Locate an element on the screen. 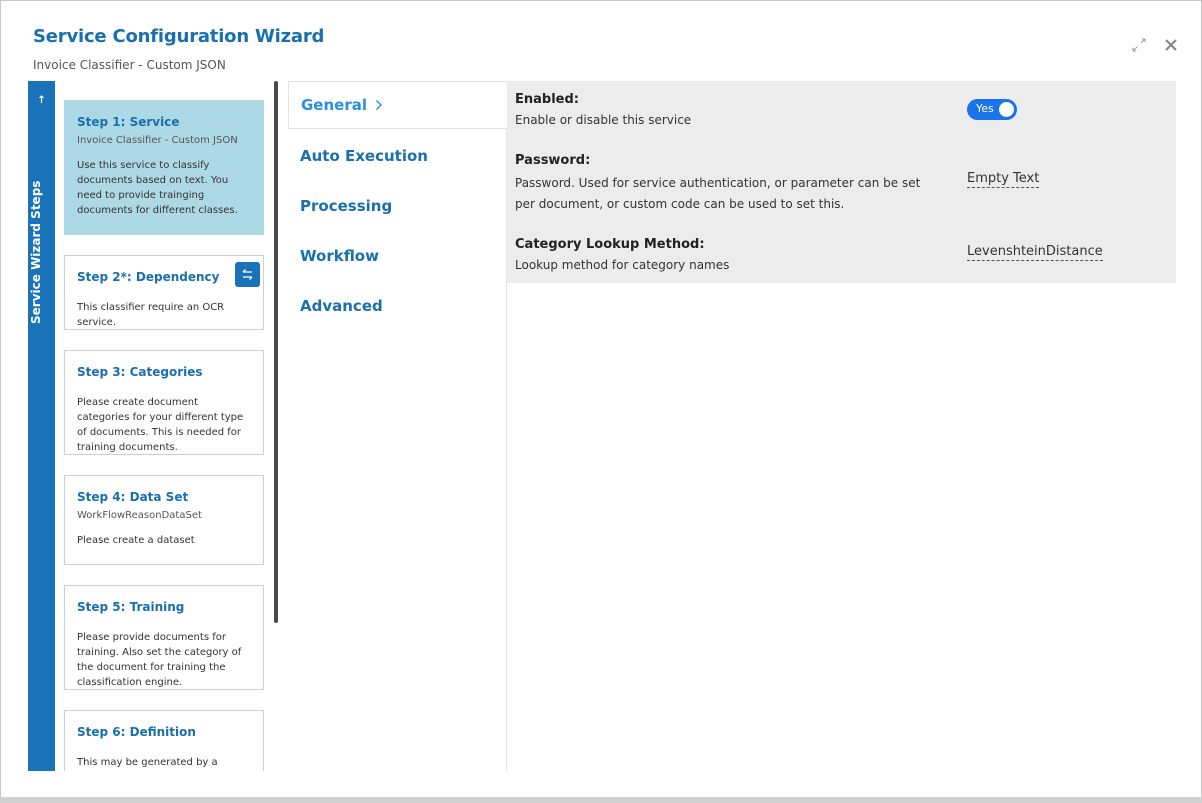  tab-label: Workflow is located at coordinates (339, 256).